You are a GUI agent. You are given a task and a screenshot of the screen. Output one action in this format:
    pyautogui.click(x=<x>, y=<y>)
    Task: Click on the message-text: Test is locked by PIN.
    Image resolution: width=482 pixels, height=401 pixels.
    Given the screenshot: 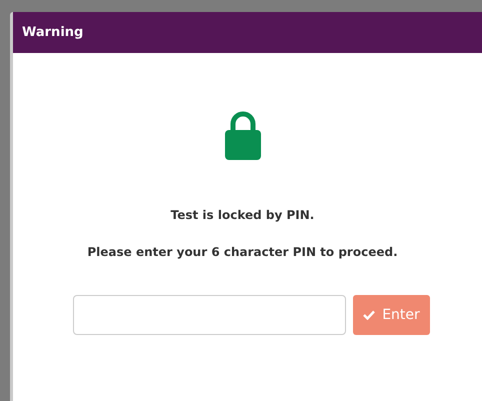 What is the action you would take?
    pyautogui.click(x=242, y=215)
    